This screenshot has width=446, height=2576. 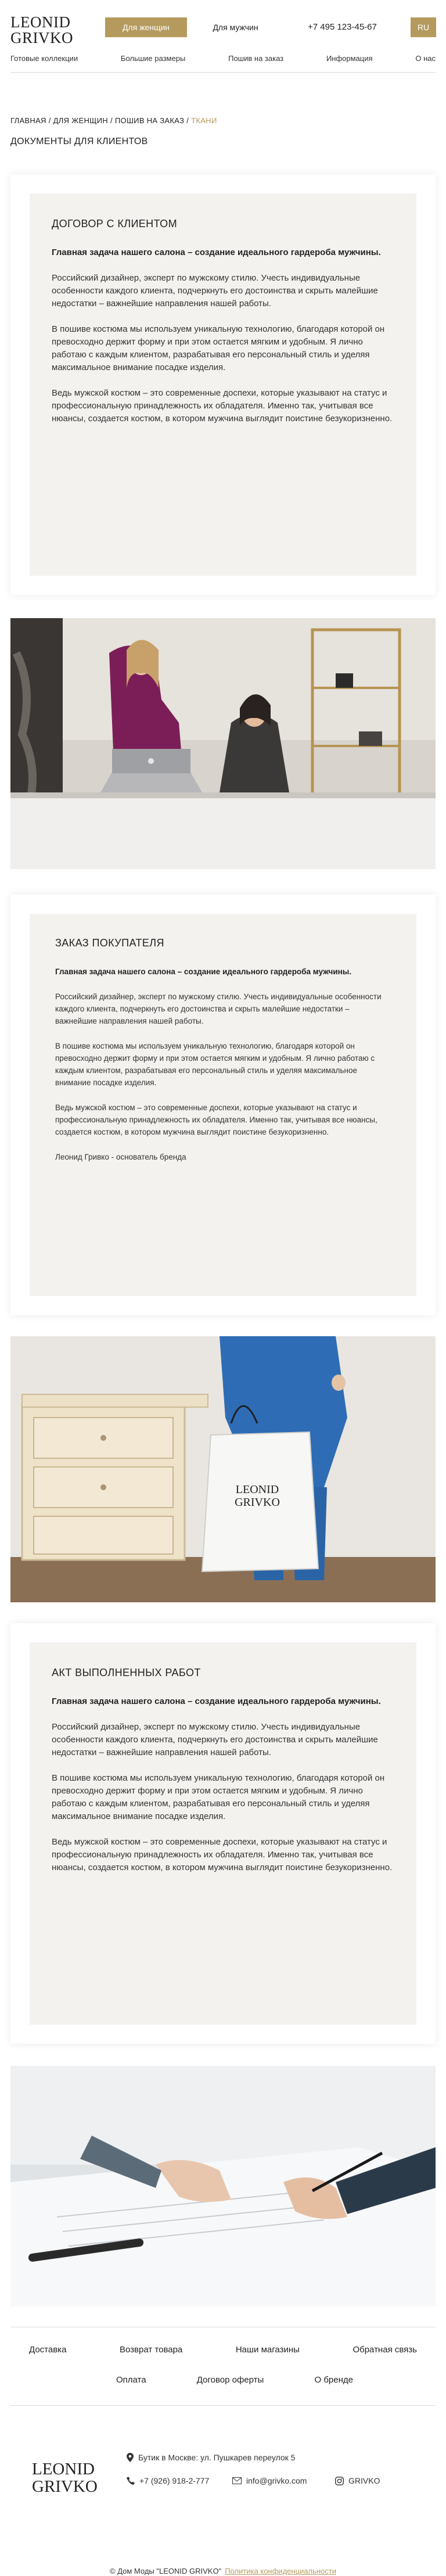 What do you see at coordinates (257, 1502) in the screenshot?
I see `bag-logo-line2: GRIVKO` at bounding box center [257, 1502].